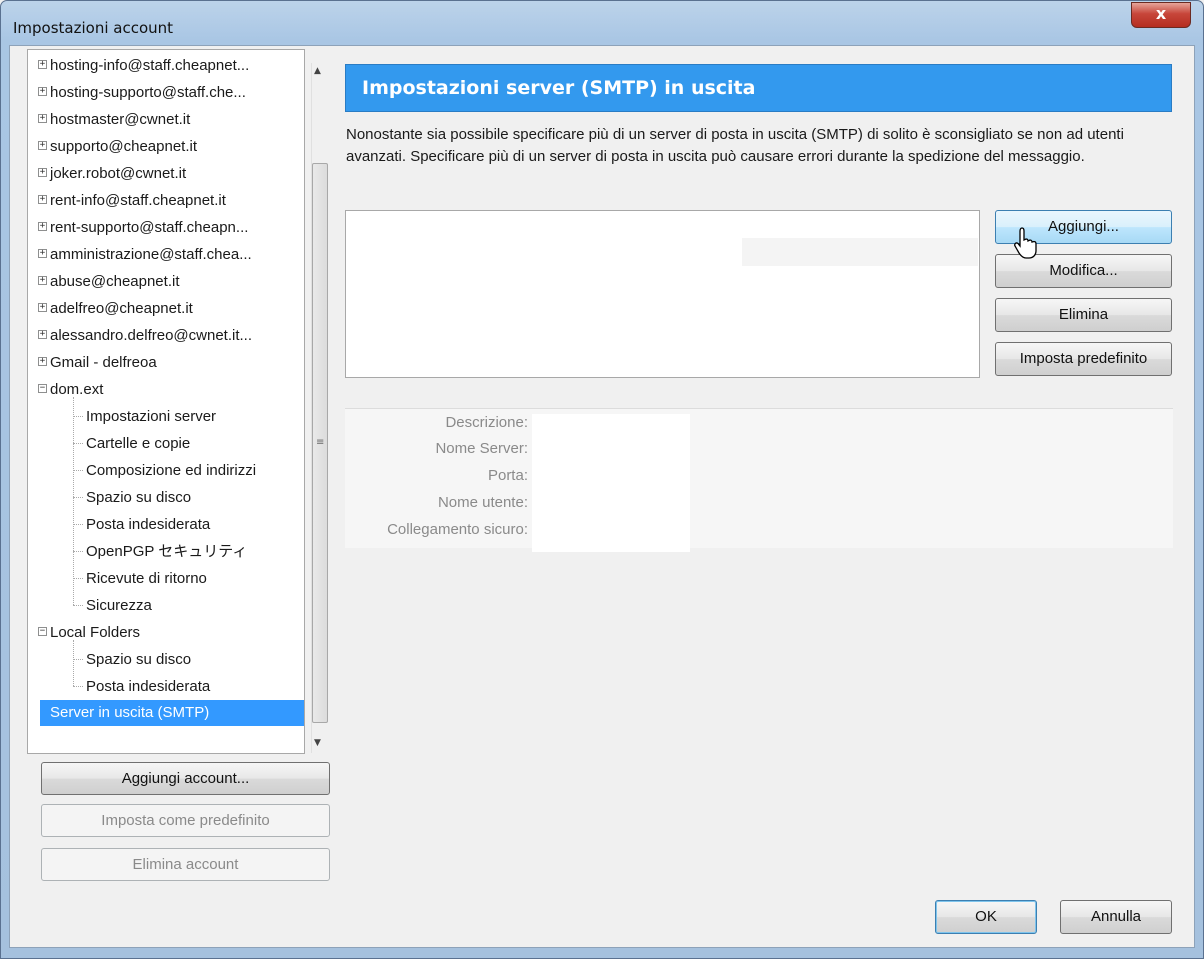  What do you see at coordinates (166, 632) in the screenshot?
I see `tree-item-account: − Local Folders` at bounding box center [166, 632].